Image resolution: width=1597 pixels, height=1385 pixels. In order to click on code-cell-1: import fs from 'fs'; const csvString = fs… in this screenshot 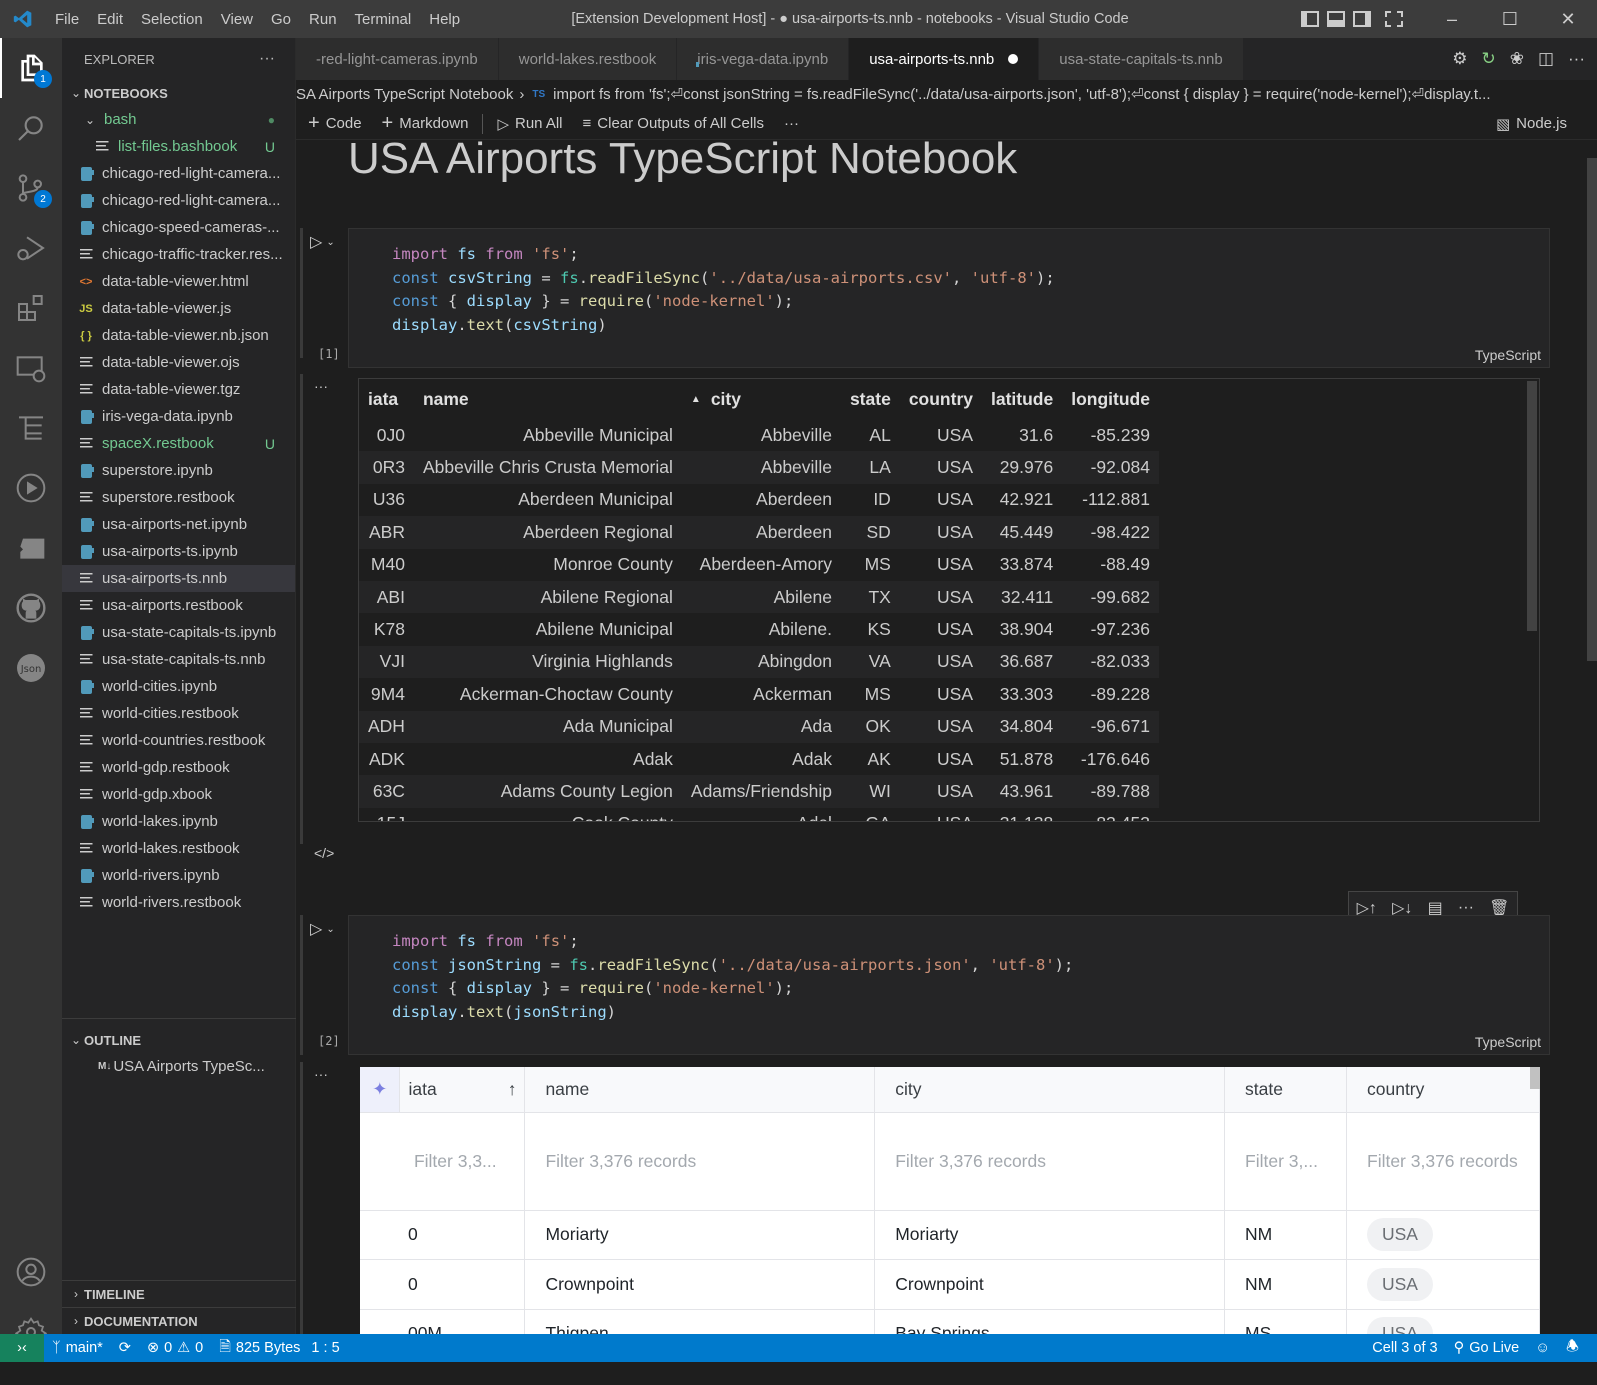, I will do `click(949, 298)`.